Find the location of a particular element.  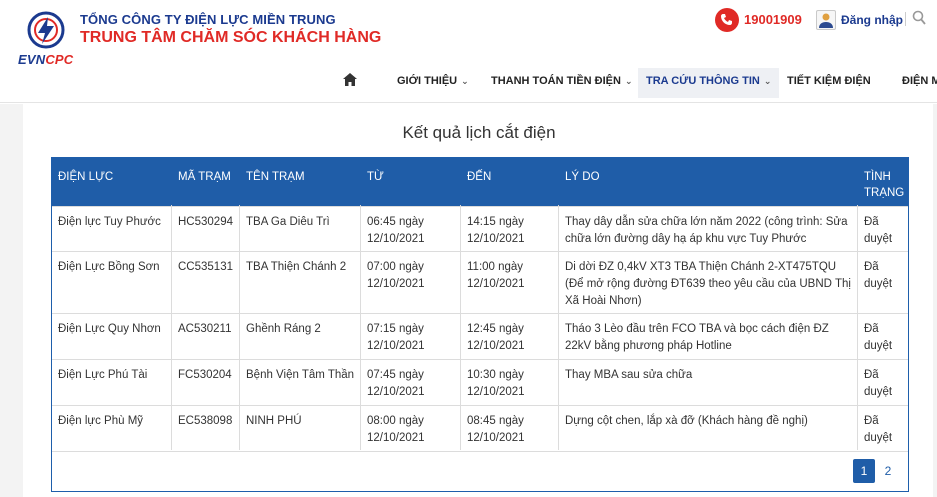

nav-item-gioi-thieu: GIỚI THIỆU ⌄ is located at coordinates (433, 83).